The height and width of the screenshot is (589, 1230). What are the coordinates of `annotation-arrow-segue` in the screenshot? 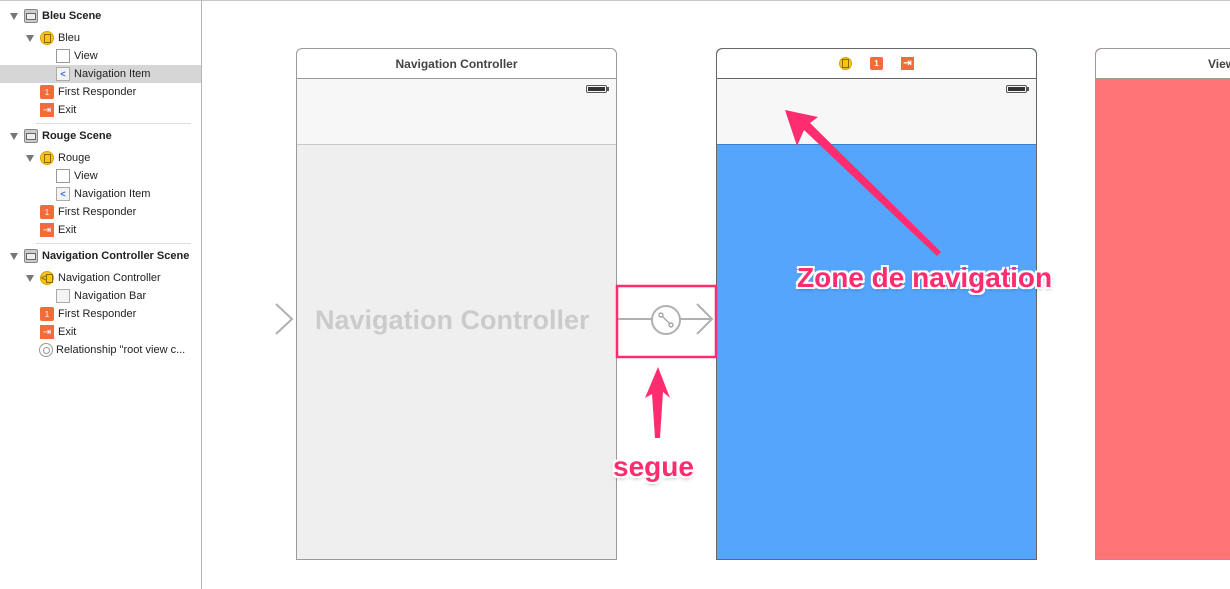 It's located at (657, 402).